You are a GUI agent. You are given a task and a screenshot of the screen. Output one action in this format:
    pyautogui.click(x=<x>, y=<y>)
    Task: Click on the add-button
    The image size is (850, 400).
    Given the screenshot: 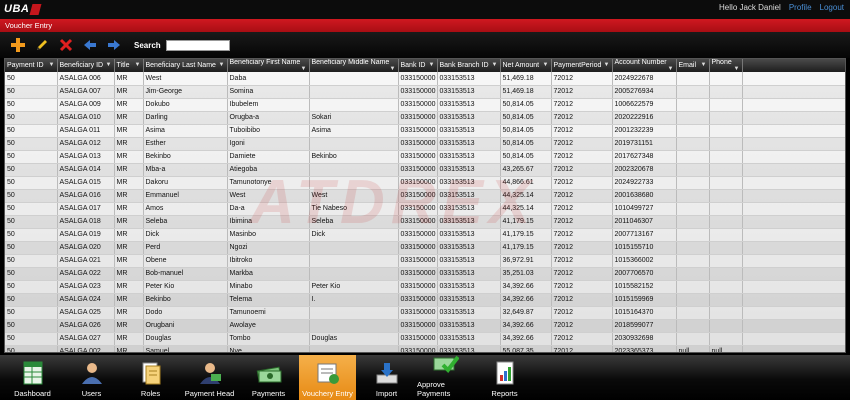 What is the action you would take?
    pyautogui.click(x=18, y=45)
    